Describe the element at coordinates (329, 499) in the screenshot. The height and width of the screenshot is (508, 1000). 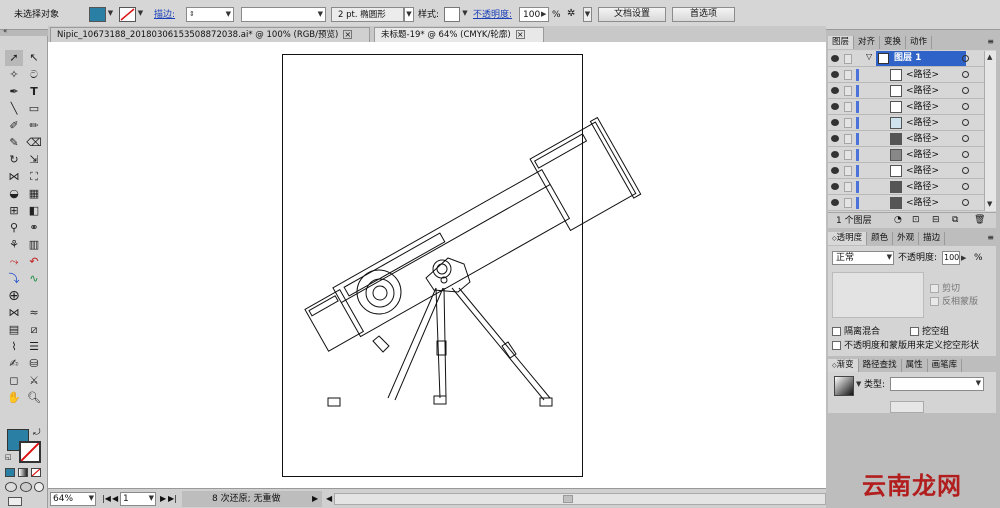
I see `scroll-left-icon: ◀` at that location.